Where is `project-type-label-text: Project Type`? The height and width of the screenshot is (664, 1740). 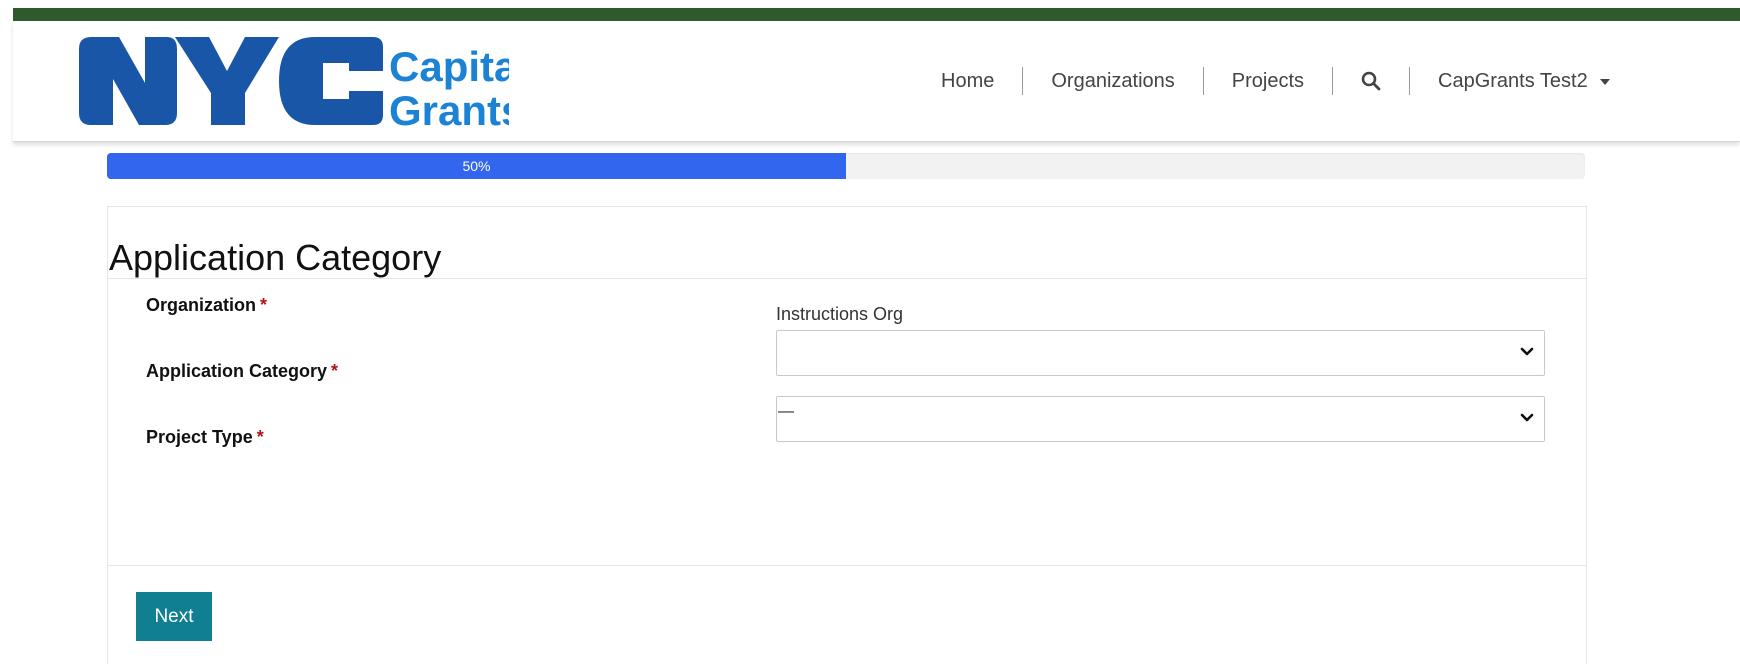 project-type-label-text: Project Type is located at coordinates (199, 437).